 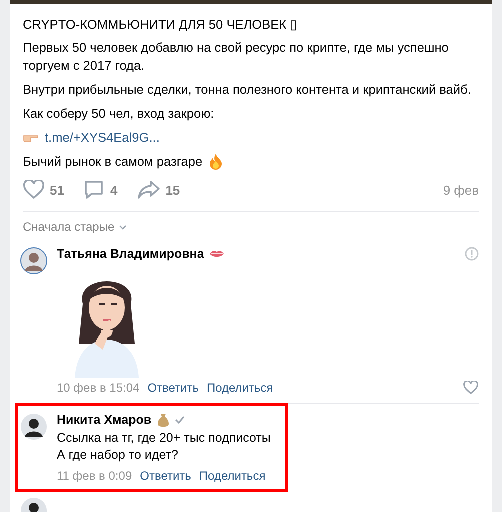 What do you see at coordinates (118, 455) in the screenshot?
I see `comment-text: А где набор то идет?` at bounding box center [118, 455].